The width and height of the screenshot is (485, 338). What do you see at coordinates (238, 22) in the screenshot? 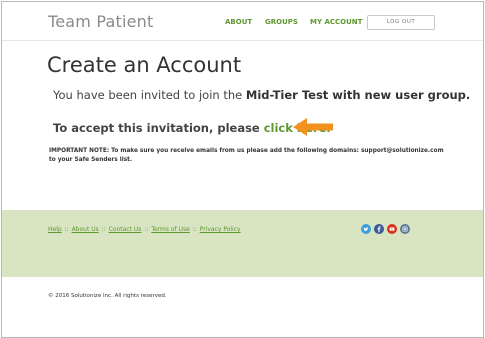
I see `nav-about: ABOUT` at bounding box center [238, 22].